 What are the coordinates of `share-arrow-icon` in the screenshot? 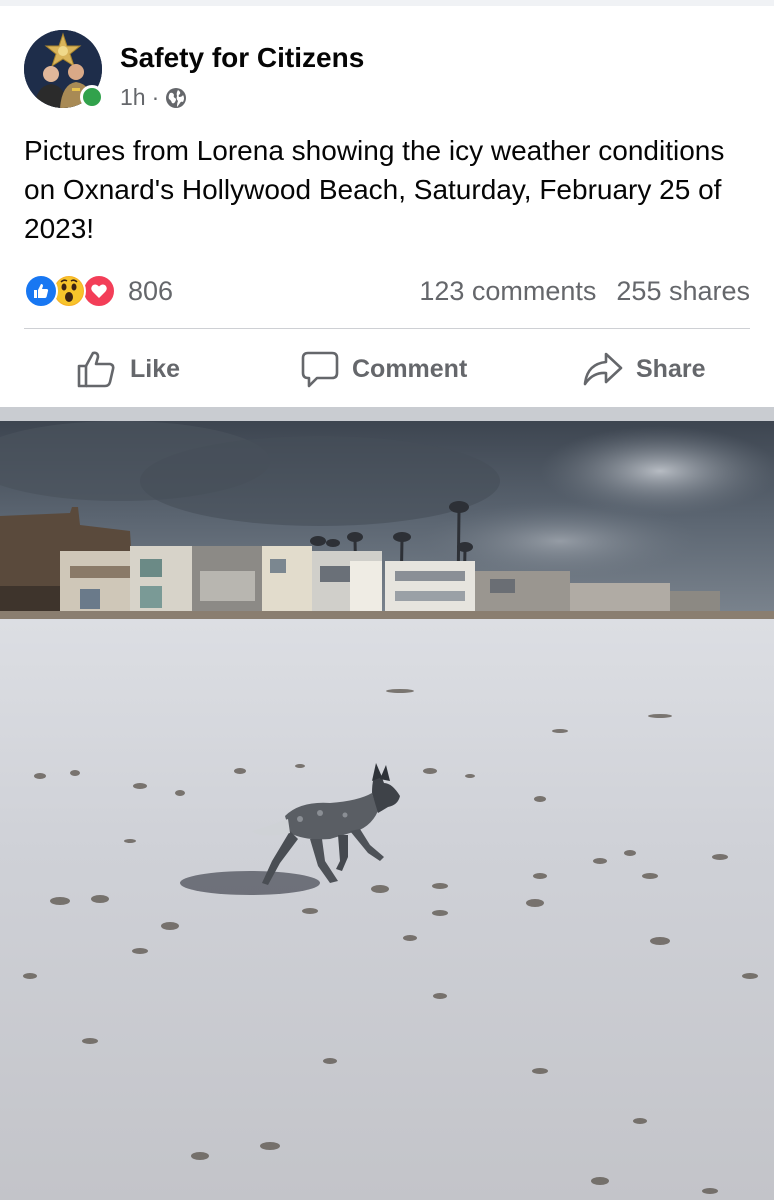 It's located at (603, 369).